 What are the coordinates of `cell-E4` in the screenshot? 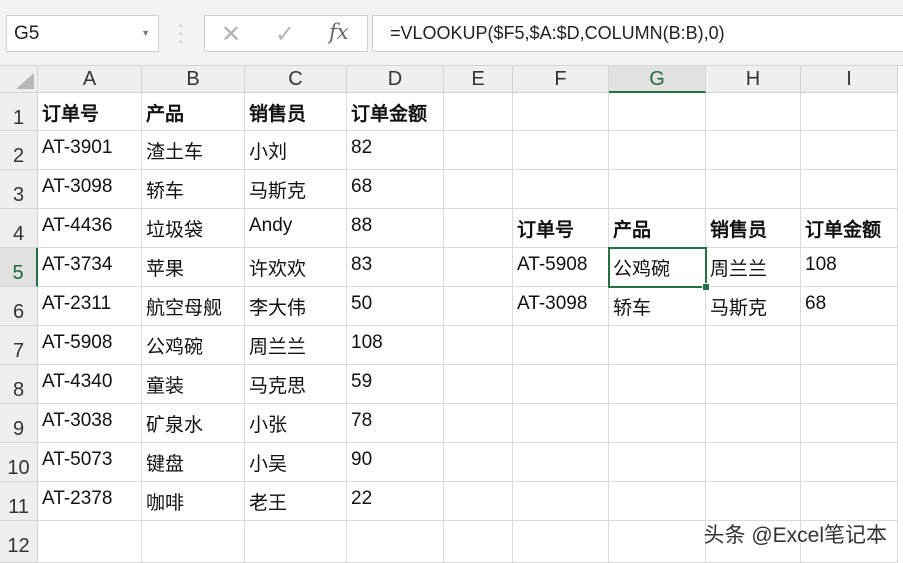 It's located at (478, 228).